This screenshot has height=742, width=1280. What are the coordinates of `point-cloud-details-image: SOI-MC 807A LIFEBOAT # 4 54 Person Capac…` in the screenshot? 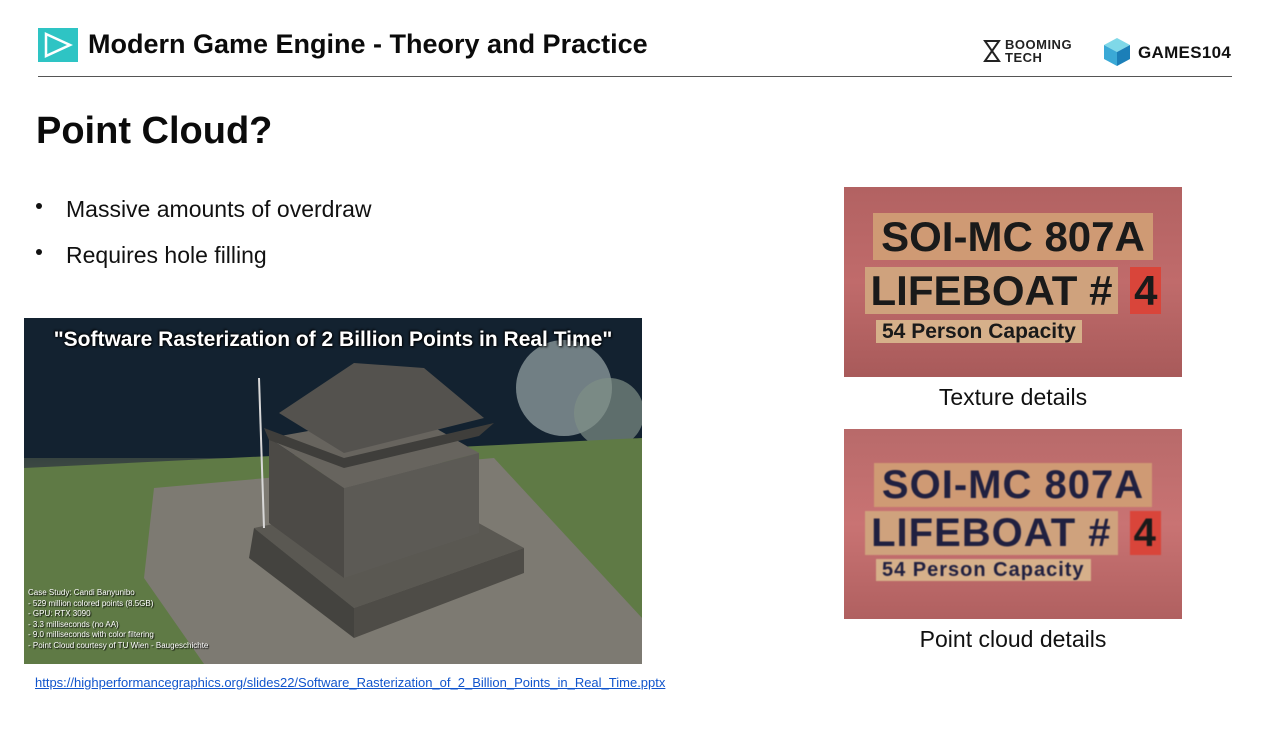 It's located at (1013, 524).